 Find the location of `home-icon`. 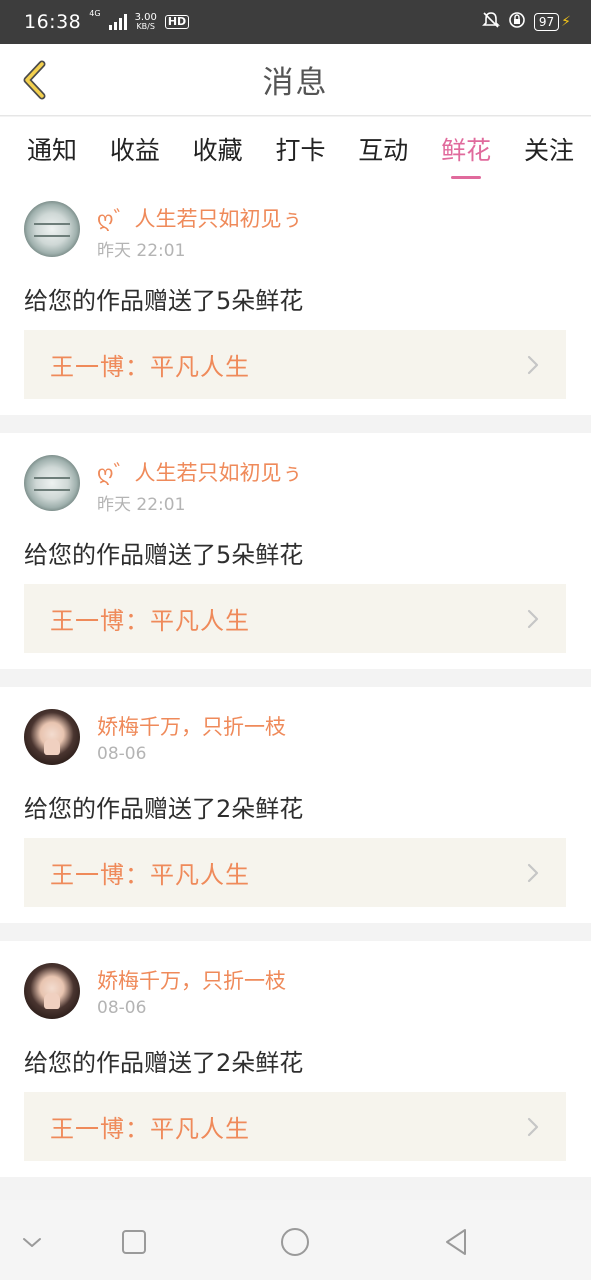

home-icon is located at coordinates (295, 1242).